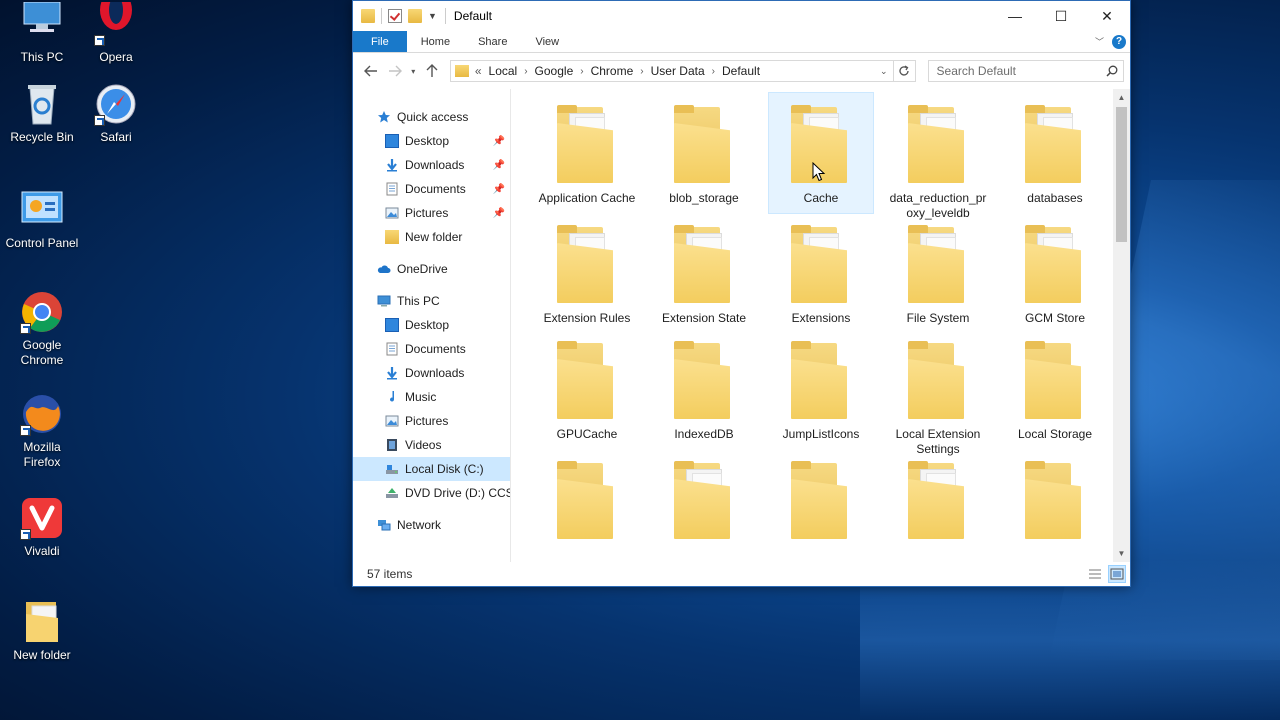 This screenshot has height=720, width=1280. I want to click on nav-pc-videos: Videos, so click(432, 445).